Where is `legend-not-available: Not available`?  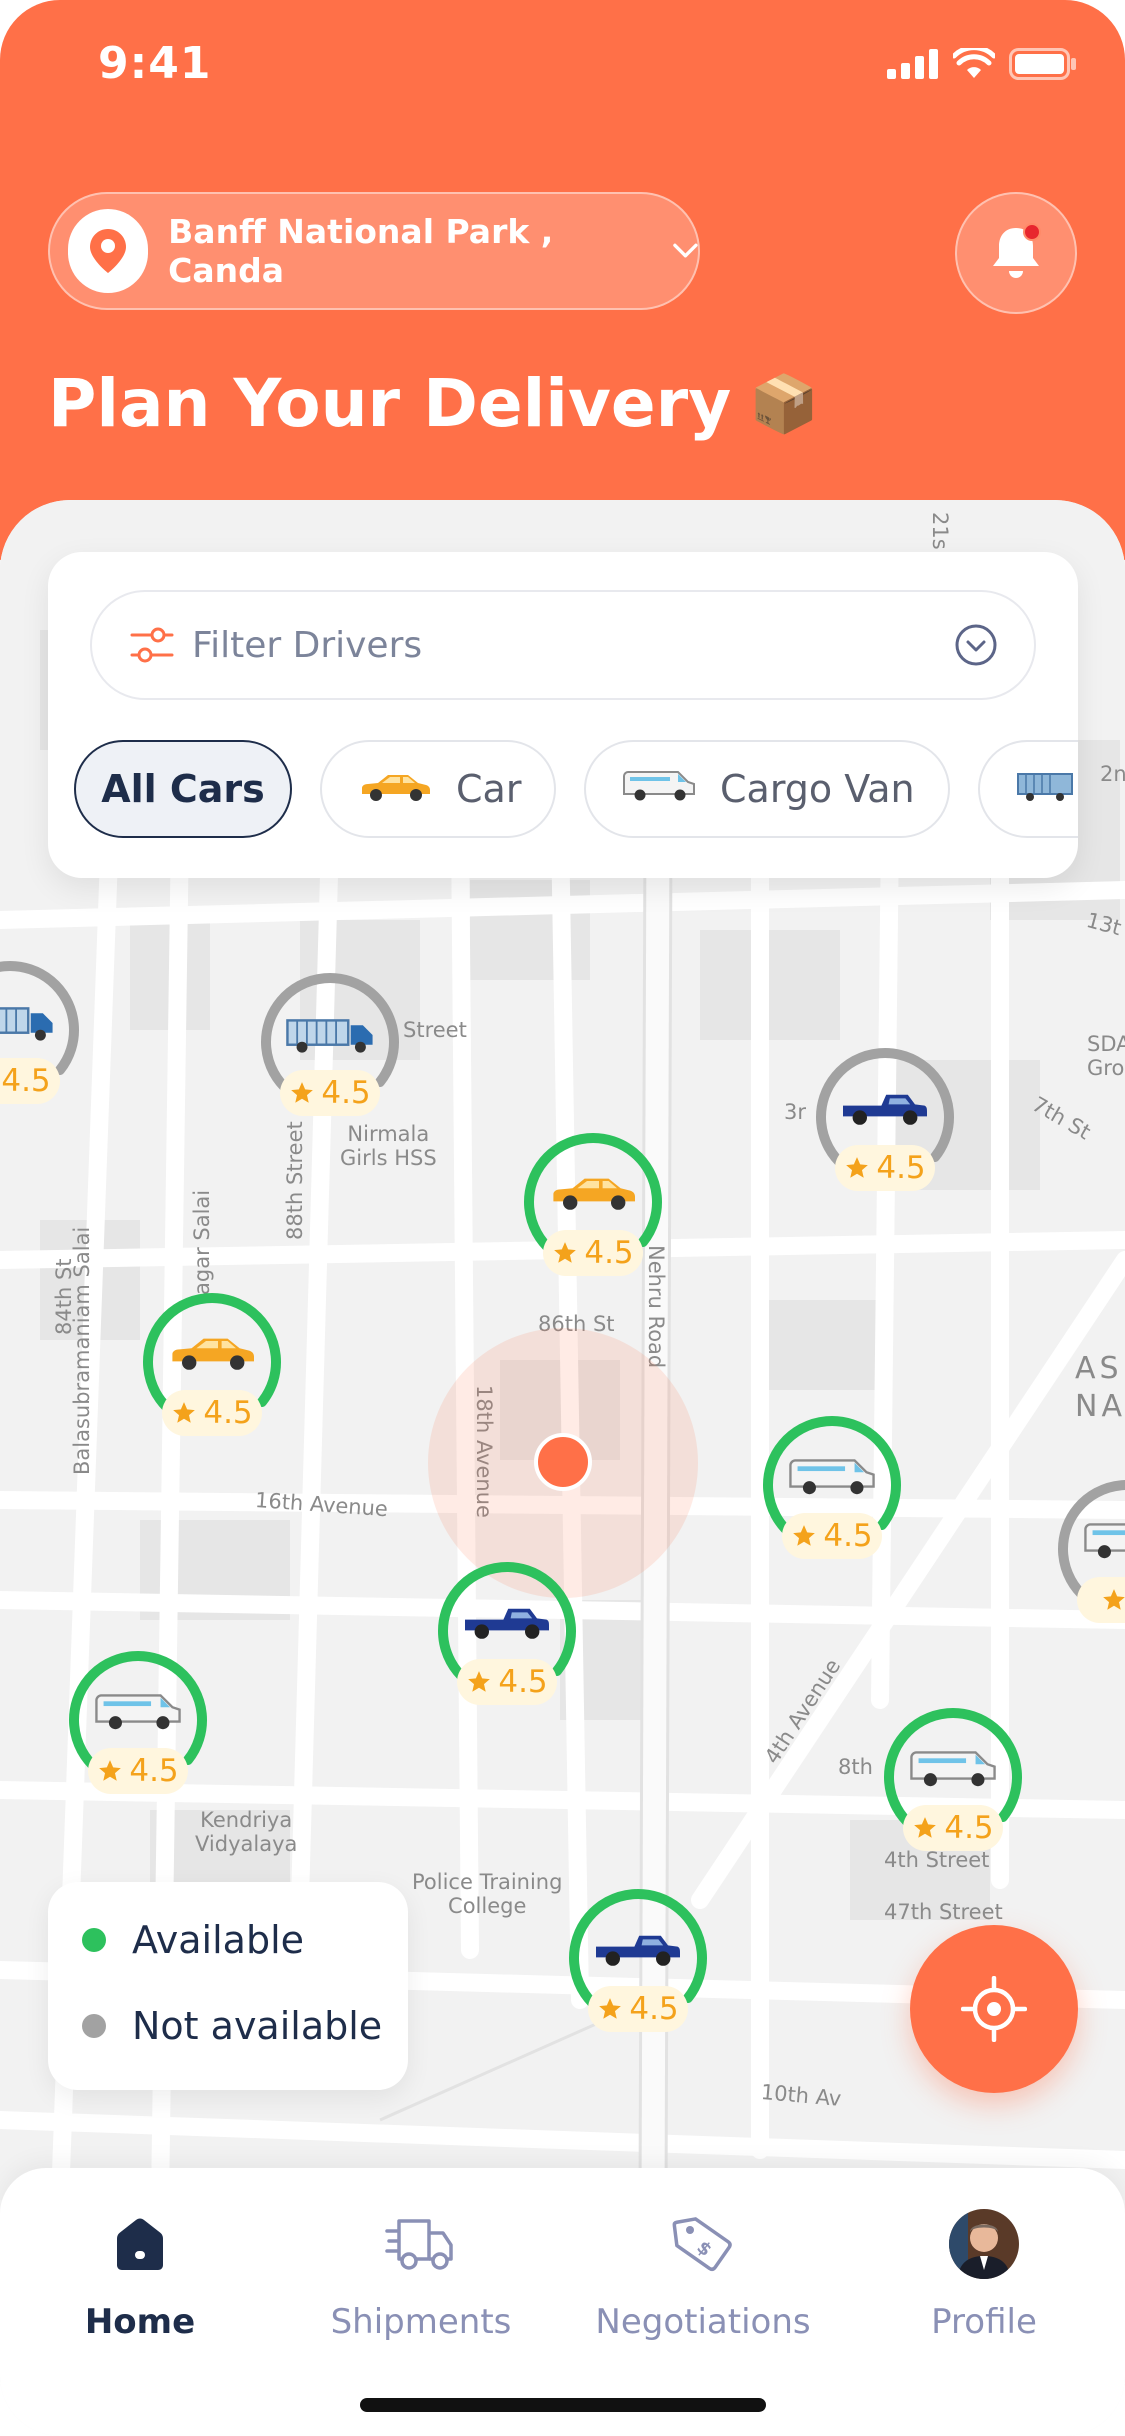
legend-not-available: Not available is located at coordinates (232, 2026).